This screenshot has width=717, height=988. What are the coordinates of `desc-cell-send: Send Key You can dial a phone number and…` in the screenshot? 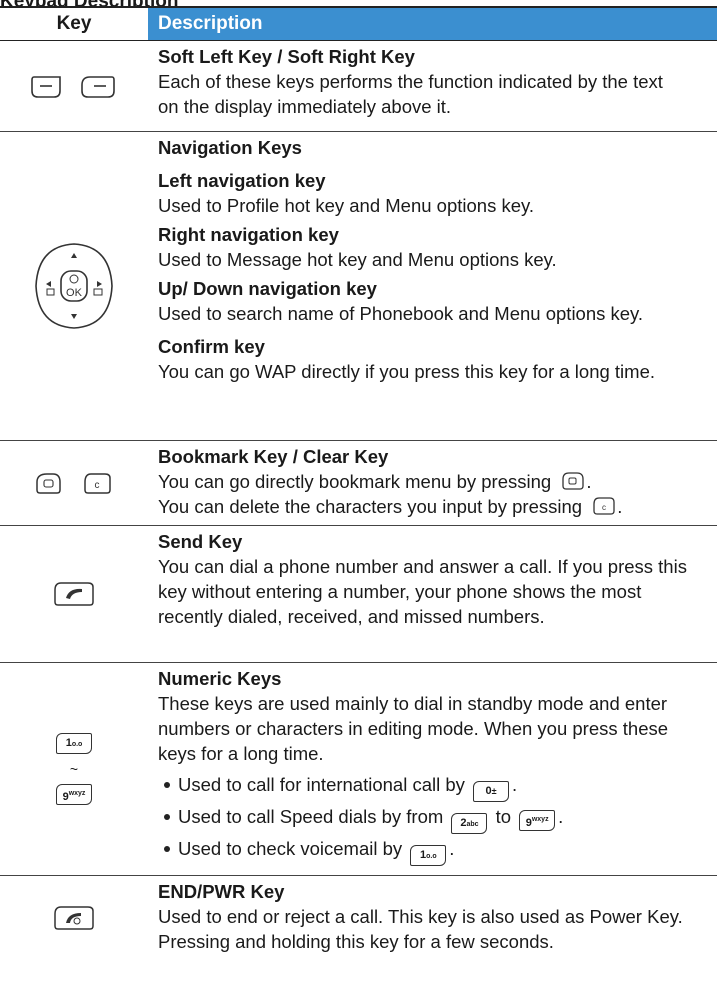 It's located at (432, 594).